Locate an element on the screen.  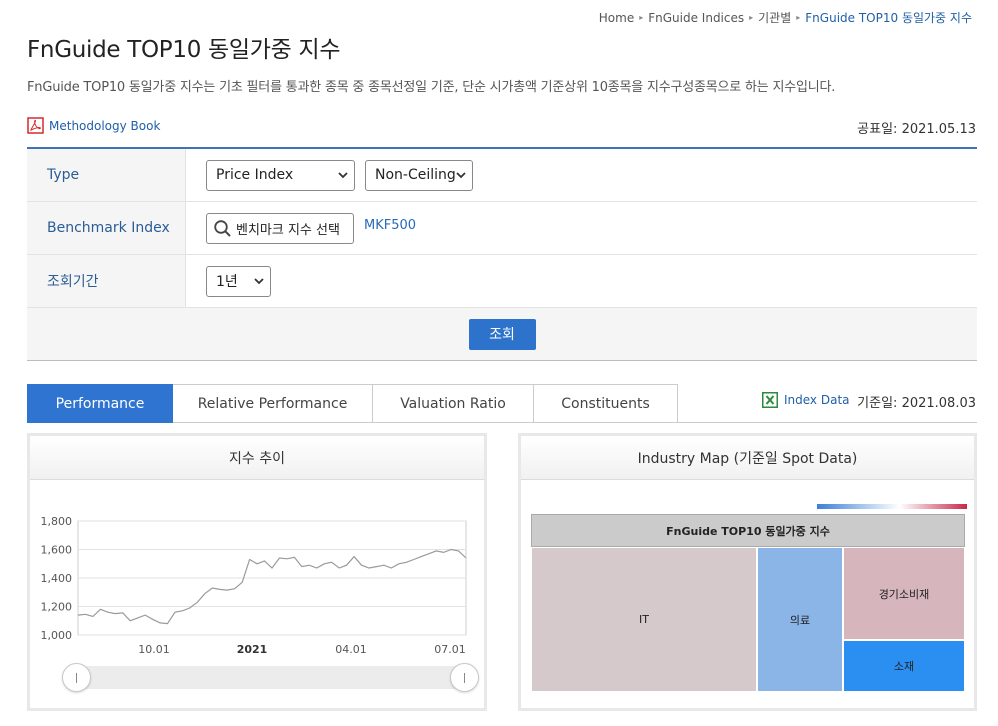
breadcrumb-home: Home is located at coordinates (616, 18).